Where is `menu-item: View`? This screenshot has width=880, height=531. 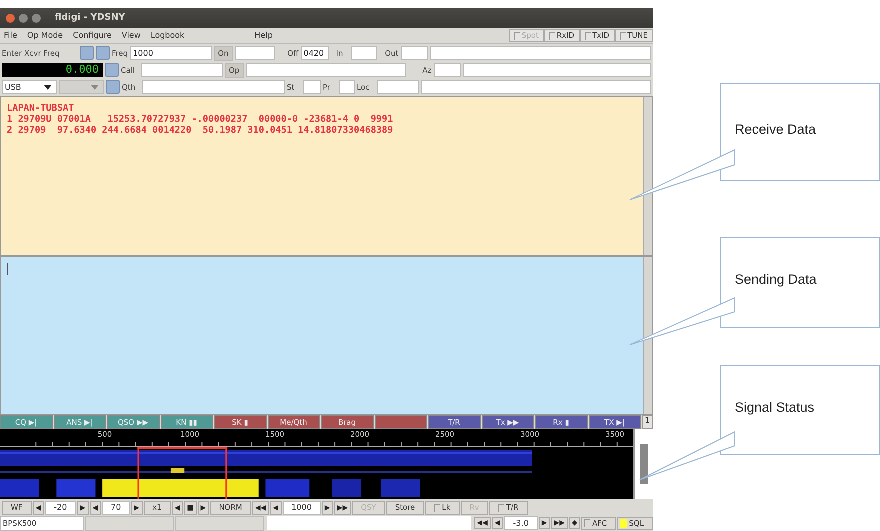 menu-item: View is located at coordinates (131, 35).